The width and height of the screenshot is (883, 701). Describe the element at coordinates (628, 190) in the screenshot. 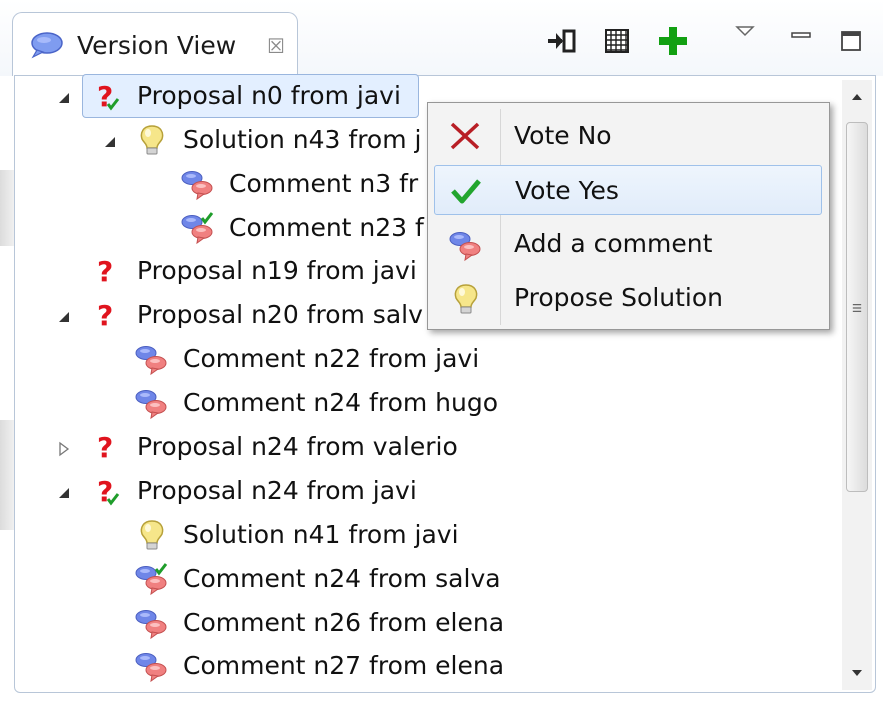

I see `menu-item-vote-yes: Vote Yes` at that location.